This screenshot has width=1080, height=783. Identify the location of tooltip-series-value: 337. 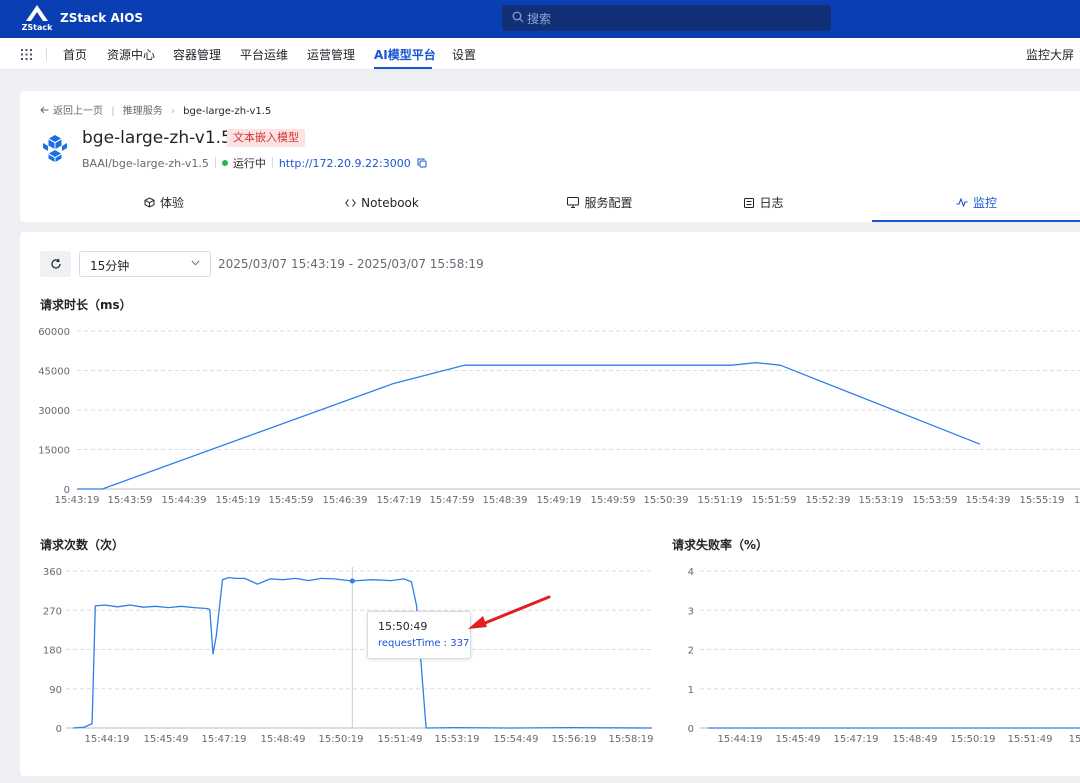
(460, 643).